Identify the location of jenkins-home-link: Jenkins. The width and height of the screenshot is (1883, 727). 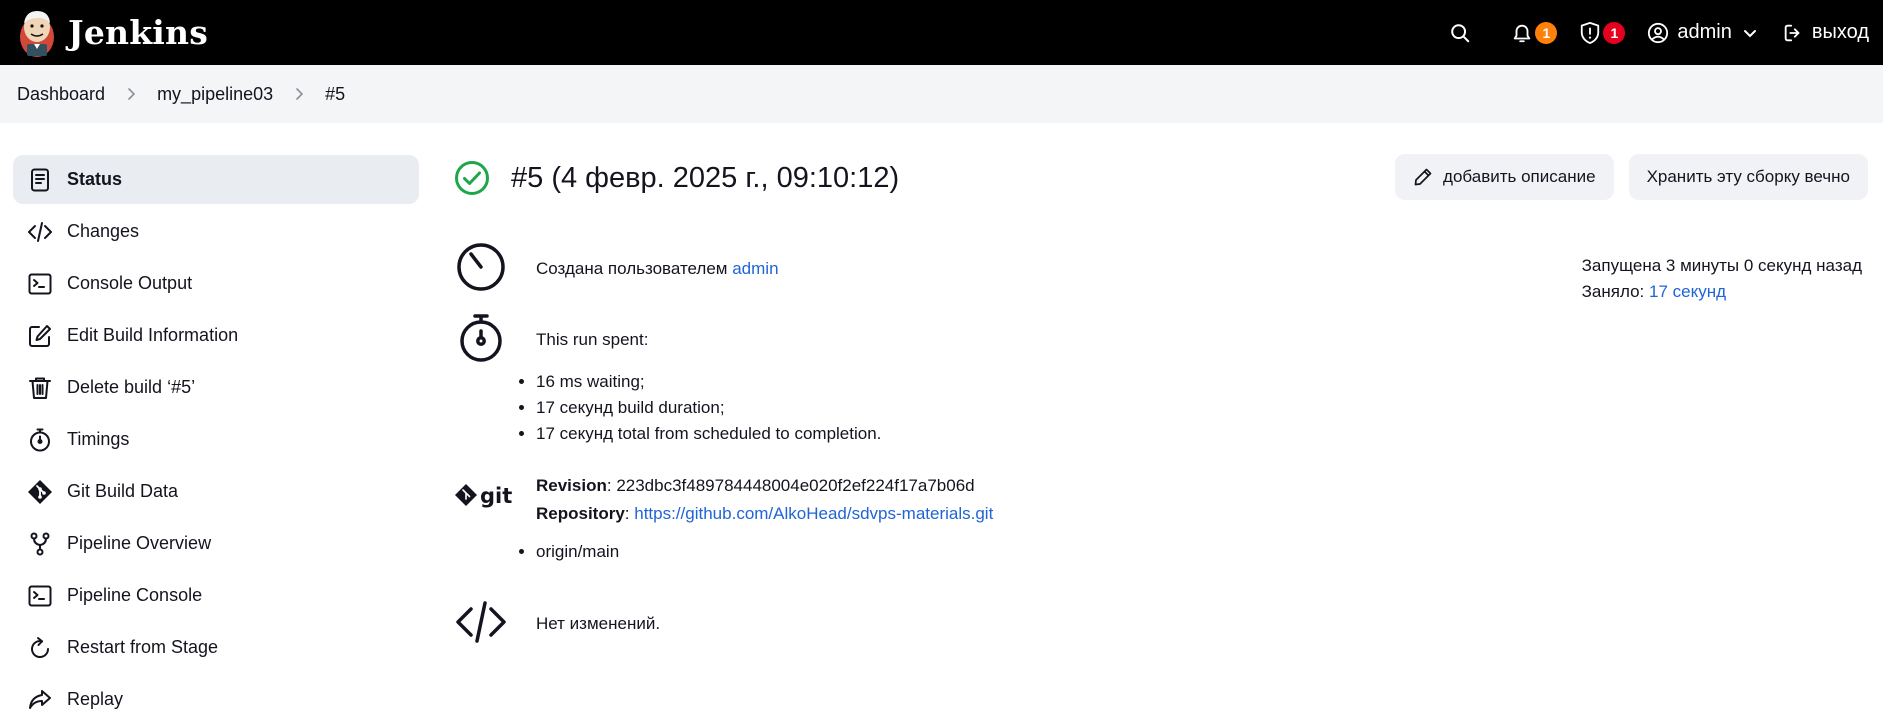
(113, 32).